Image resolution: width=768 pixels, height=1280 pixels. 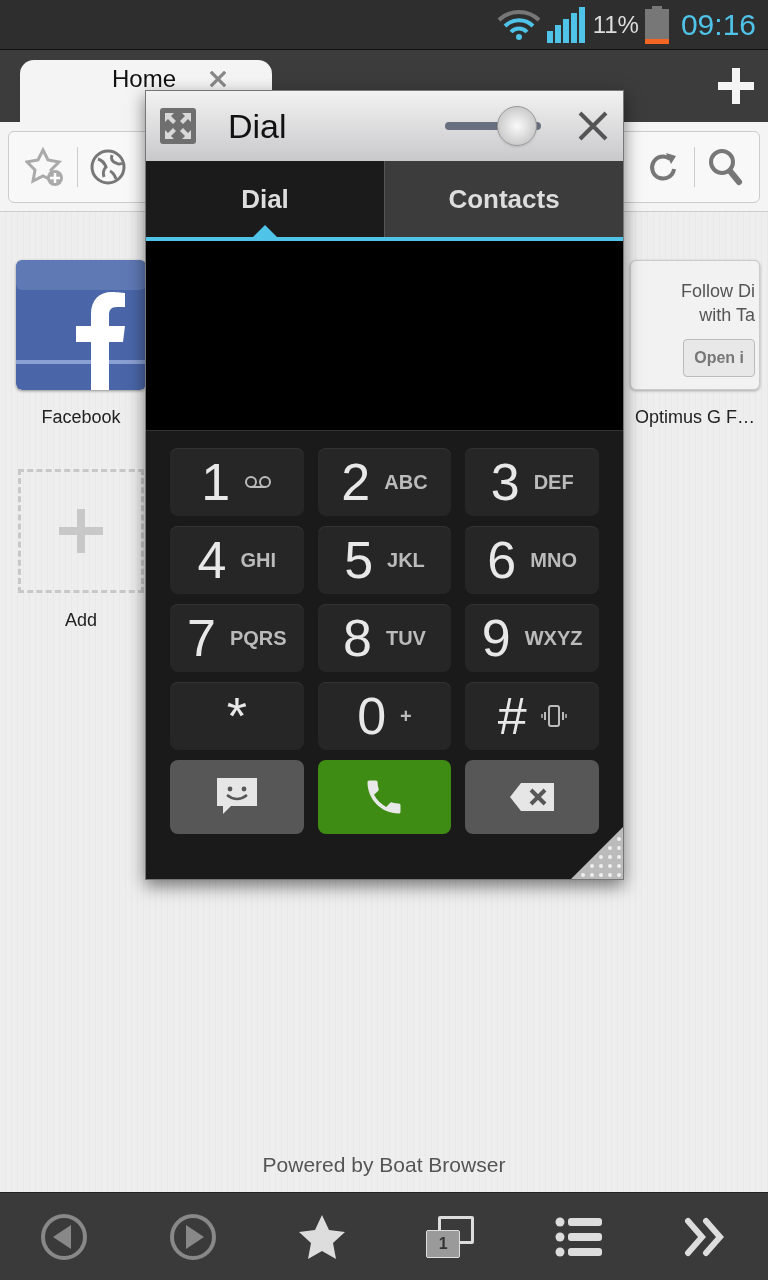 What do you see at coordinates (718, 25) in the screenshot?
I see `clock: 09:16` at bounding box center [718, 25].